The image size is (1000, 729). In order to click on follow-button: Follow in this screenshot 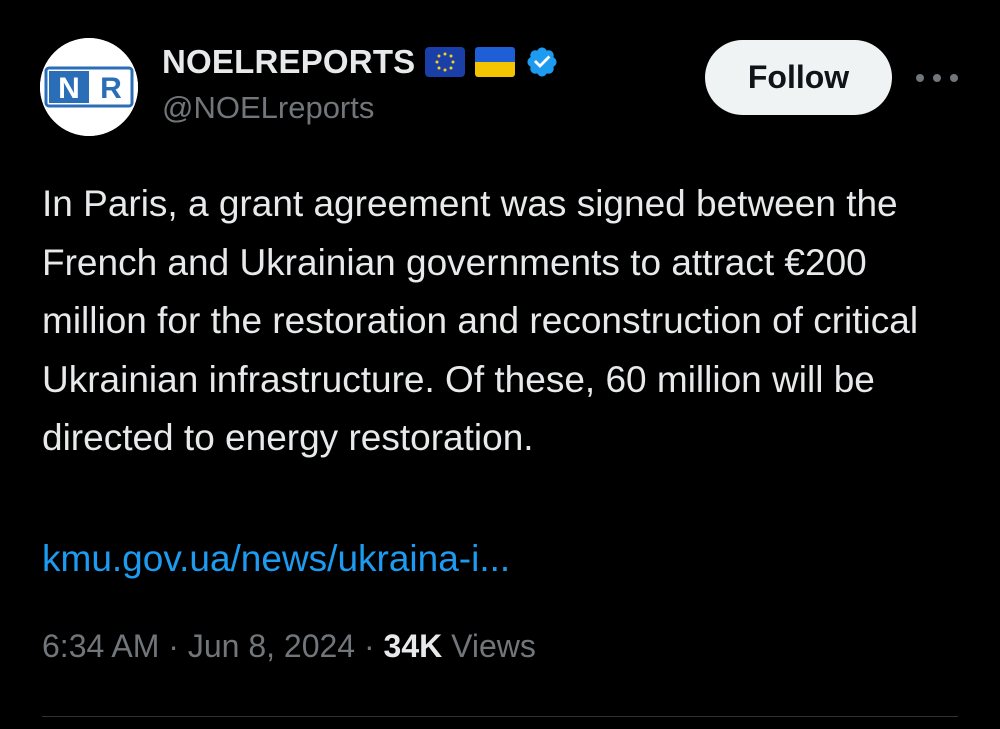, I will do `click(798, 77)`.